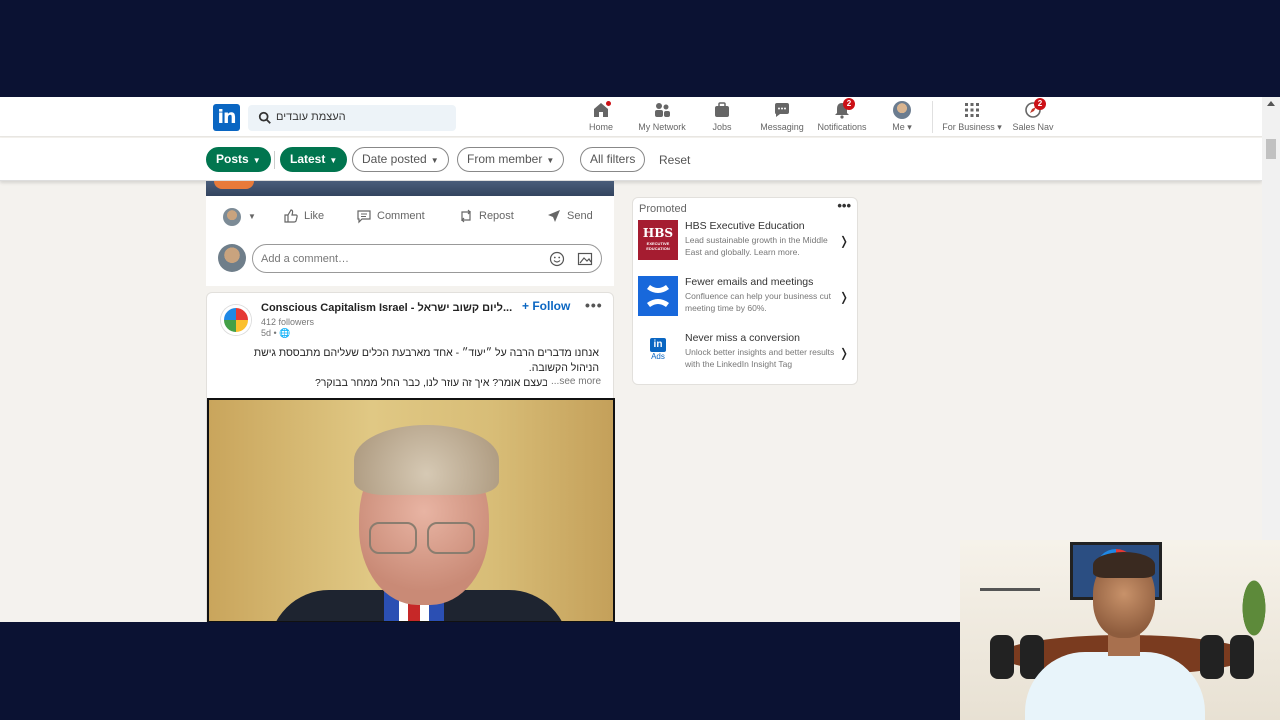 This screenshot has height=720, width=1280. I want to click on send-button: Send, so click(569, 216).